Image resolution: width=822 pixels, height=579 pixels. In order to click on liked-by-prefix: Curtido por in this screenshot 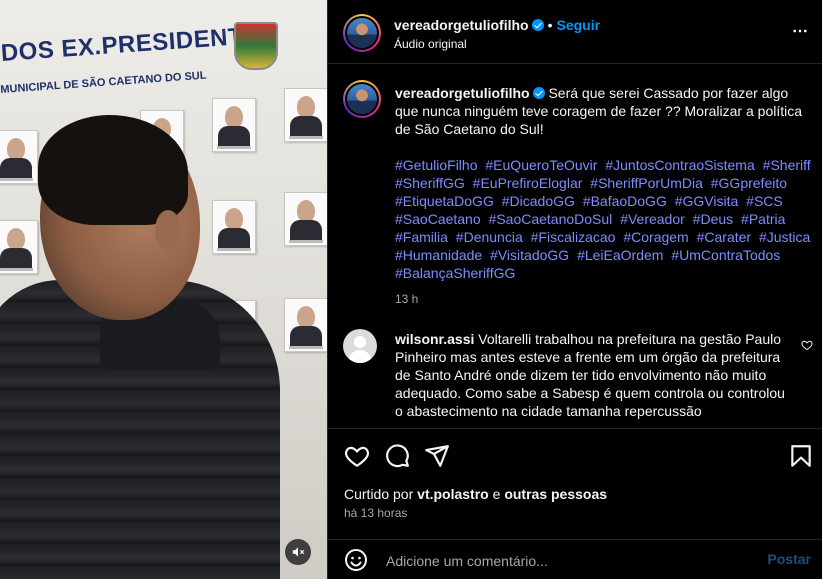, I will do `click(379, 494)`.